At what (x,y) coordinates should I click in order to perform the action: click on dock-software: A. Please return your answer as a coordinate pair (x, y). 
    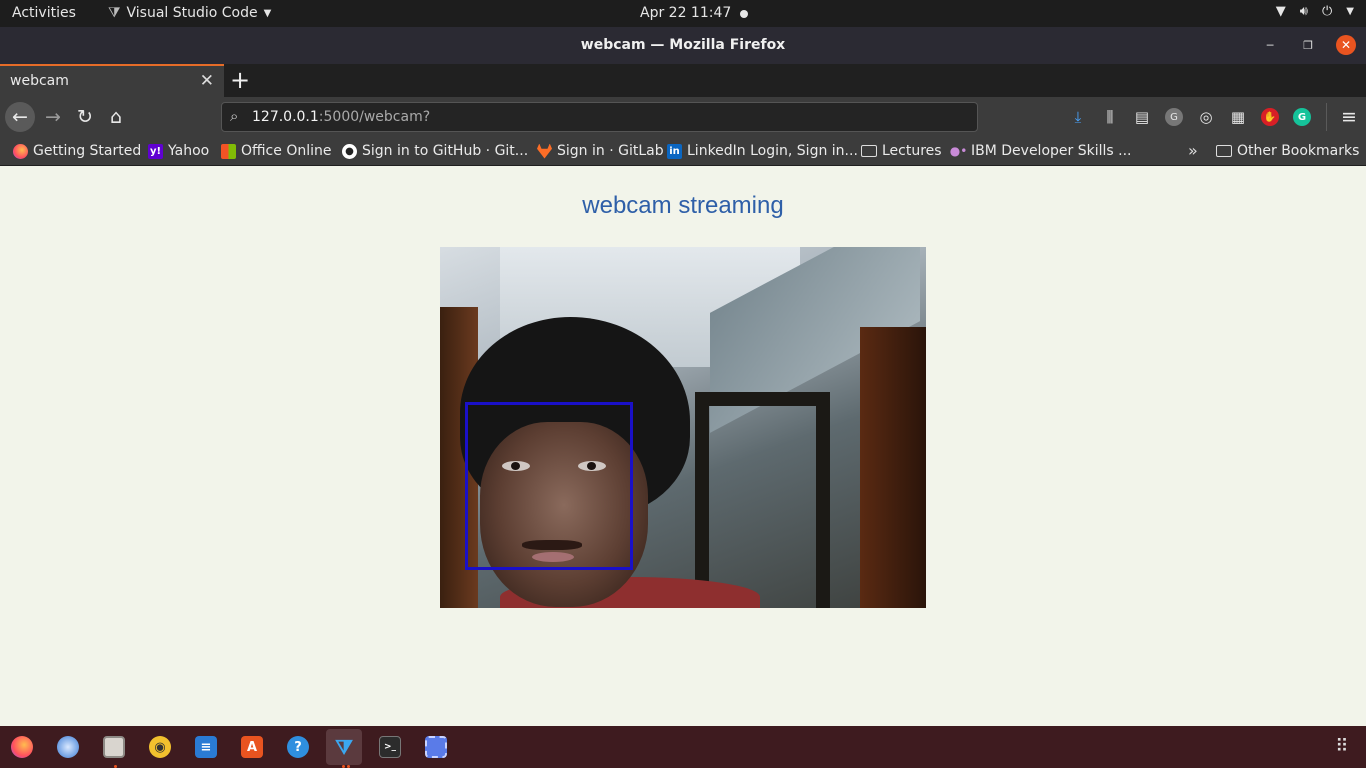
    Looking at the image, I should click on (252, 747).